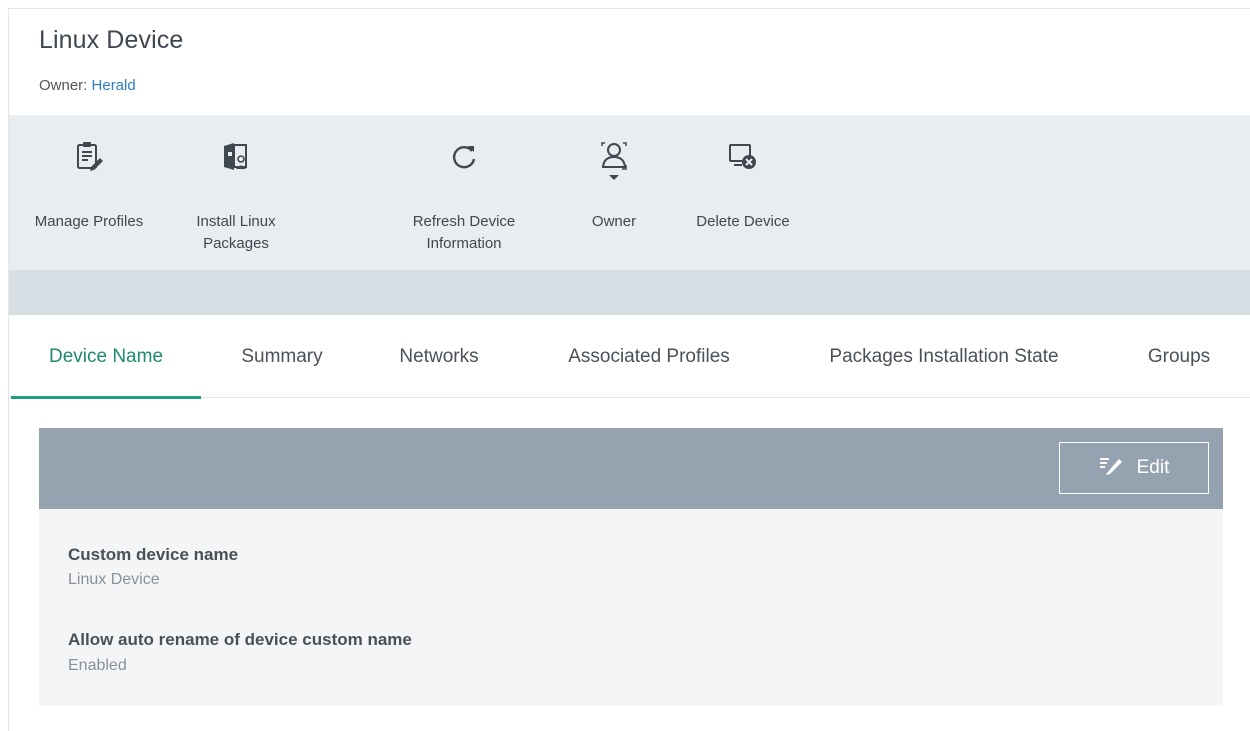 The height and width of the screenshot is (731, 1250). I want to click on custom-device-name-value: Linux Device, so click(114, 579).